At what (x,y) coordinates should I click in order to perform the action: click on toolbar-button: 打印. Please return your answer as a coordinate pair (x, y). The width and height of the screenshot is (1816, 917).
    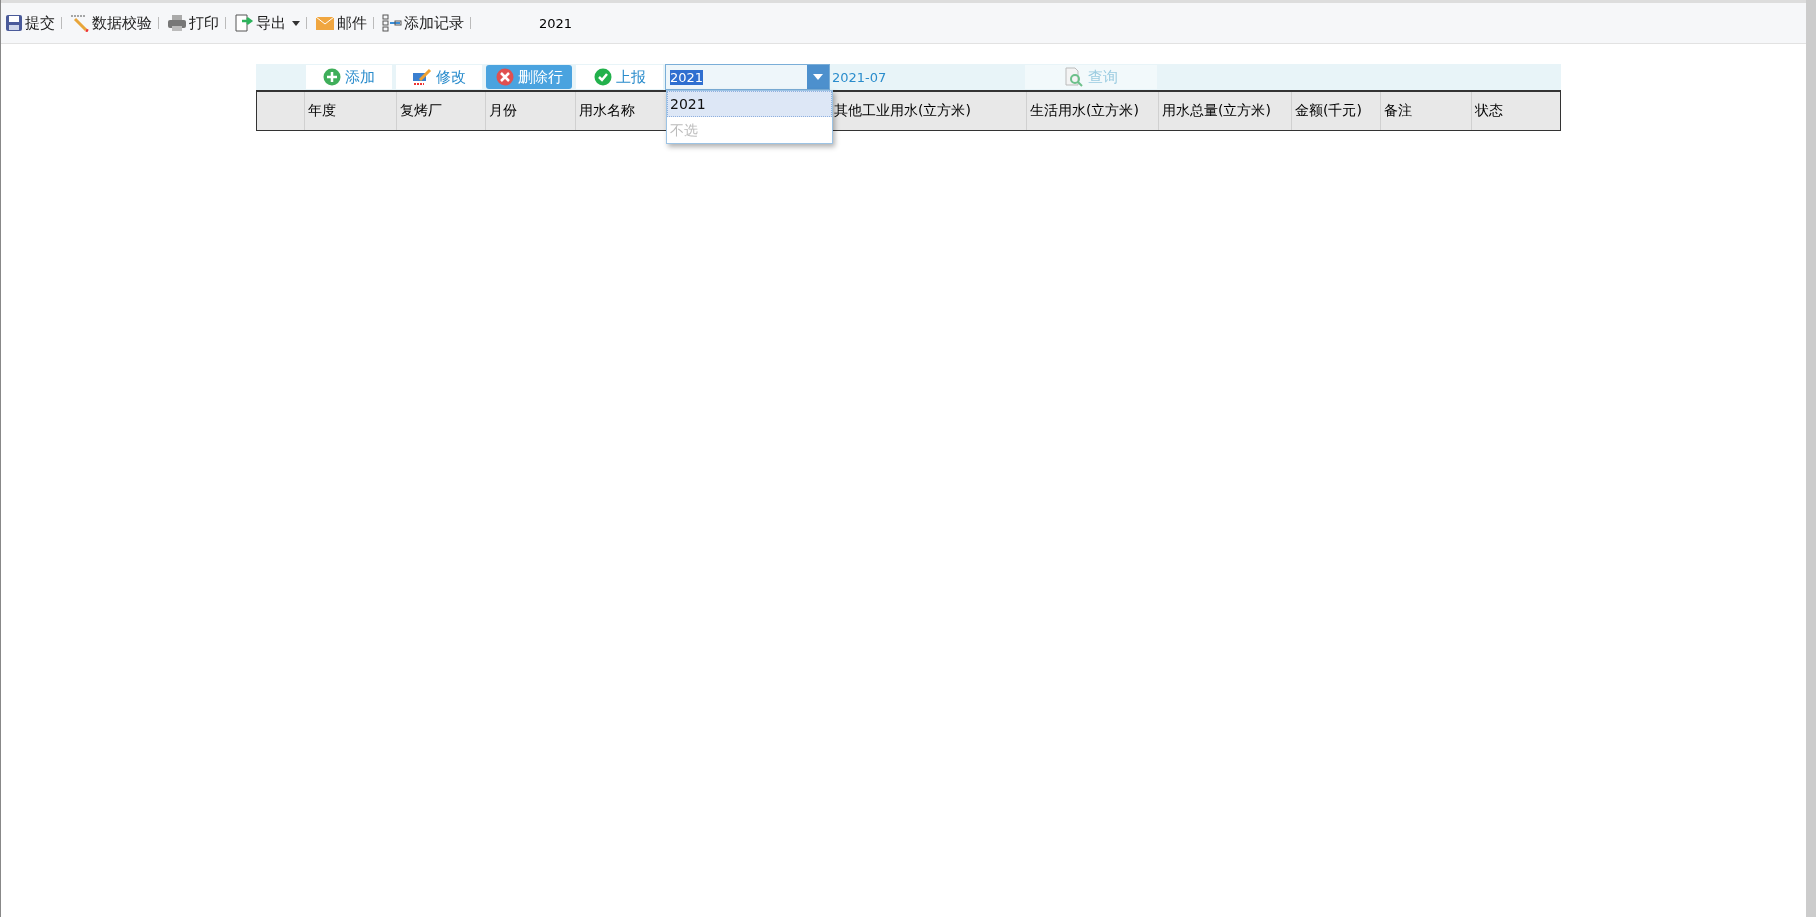
    Looking at the image, I should click on (196, 23).